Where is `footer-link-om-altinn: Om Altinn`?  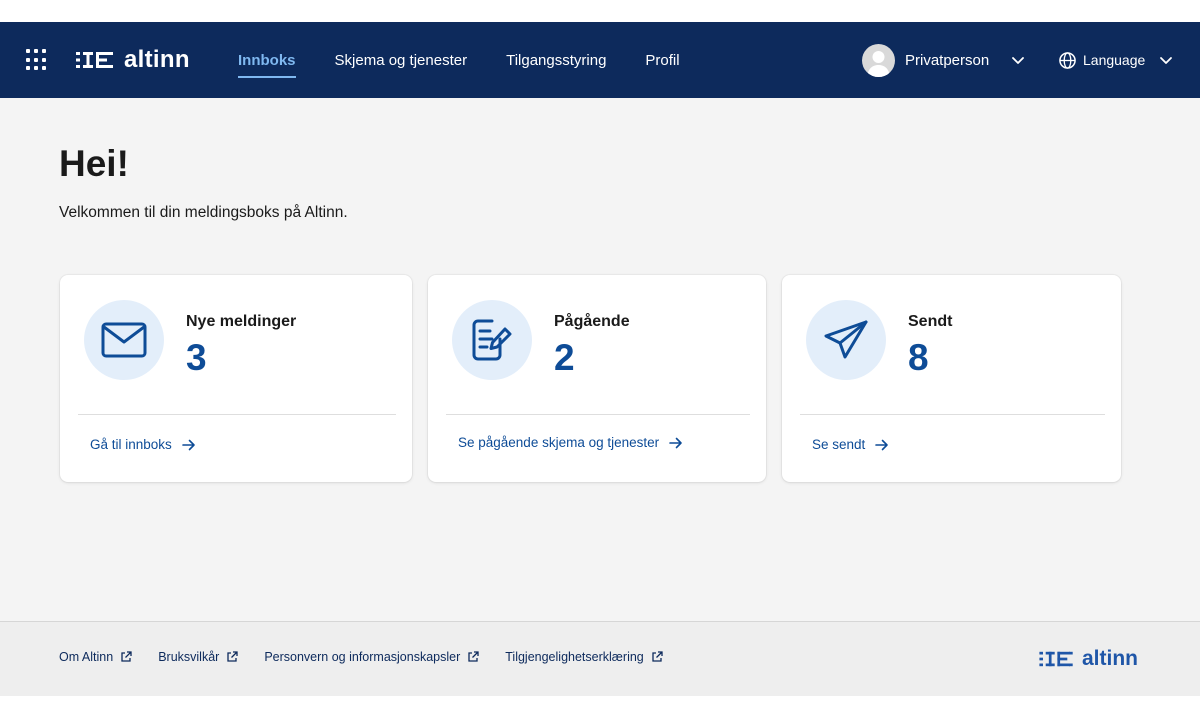
footer-link-om-altinn: Om Altinn is located at coordinates (95, 657).